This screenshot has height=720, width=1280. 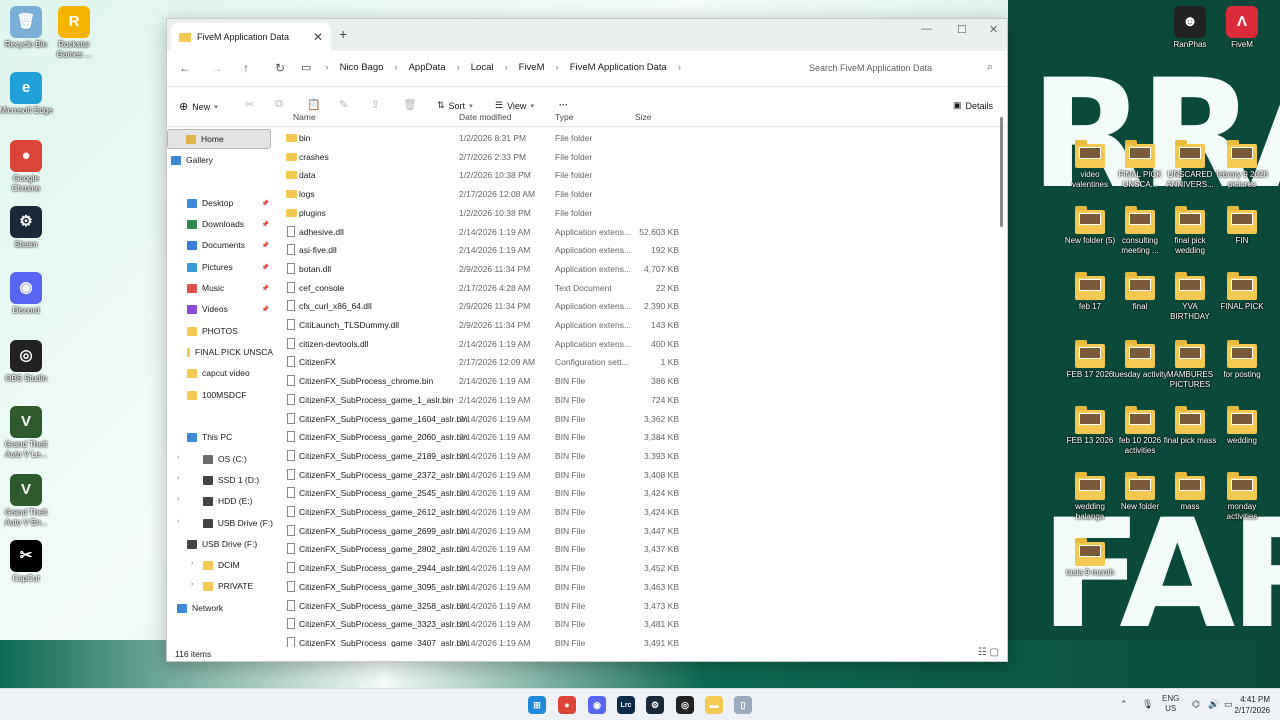 I want to click on desktop-folder: monday activities, so click(x=1242, y=497).